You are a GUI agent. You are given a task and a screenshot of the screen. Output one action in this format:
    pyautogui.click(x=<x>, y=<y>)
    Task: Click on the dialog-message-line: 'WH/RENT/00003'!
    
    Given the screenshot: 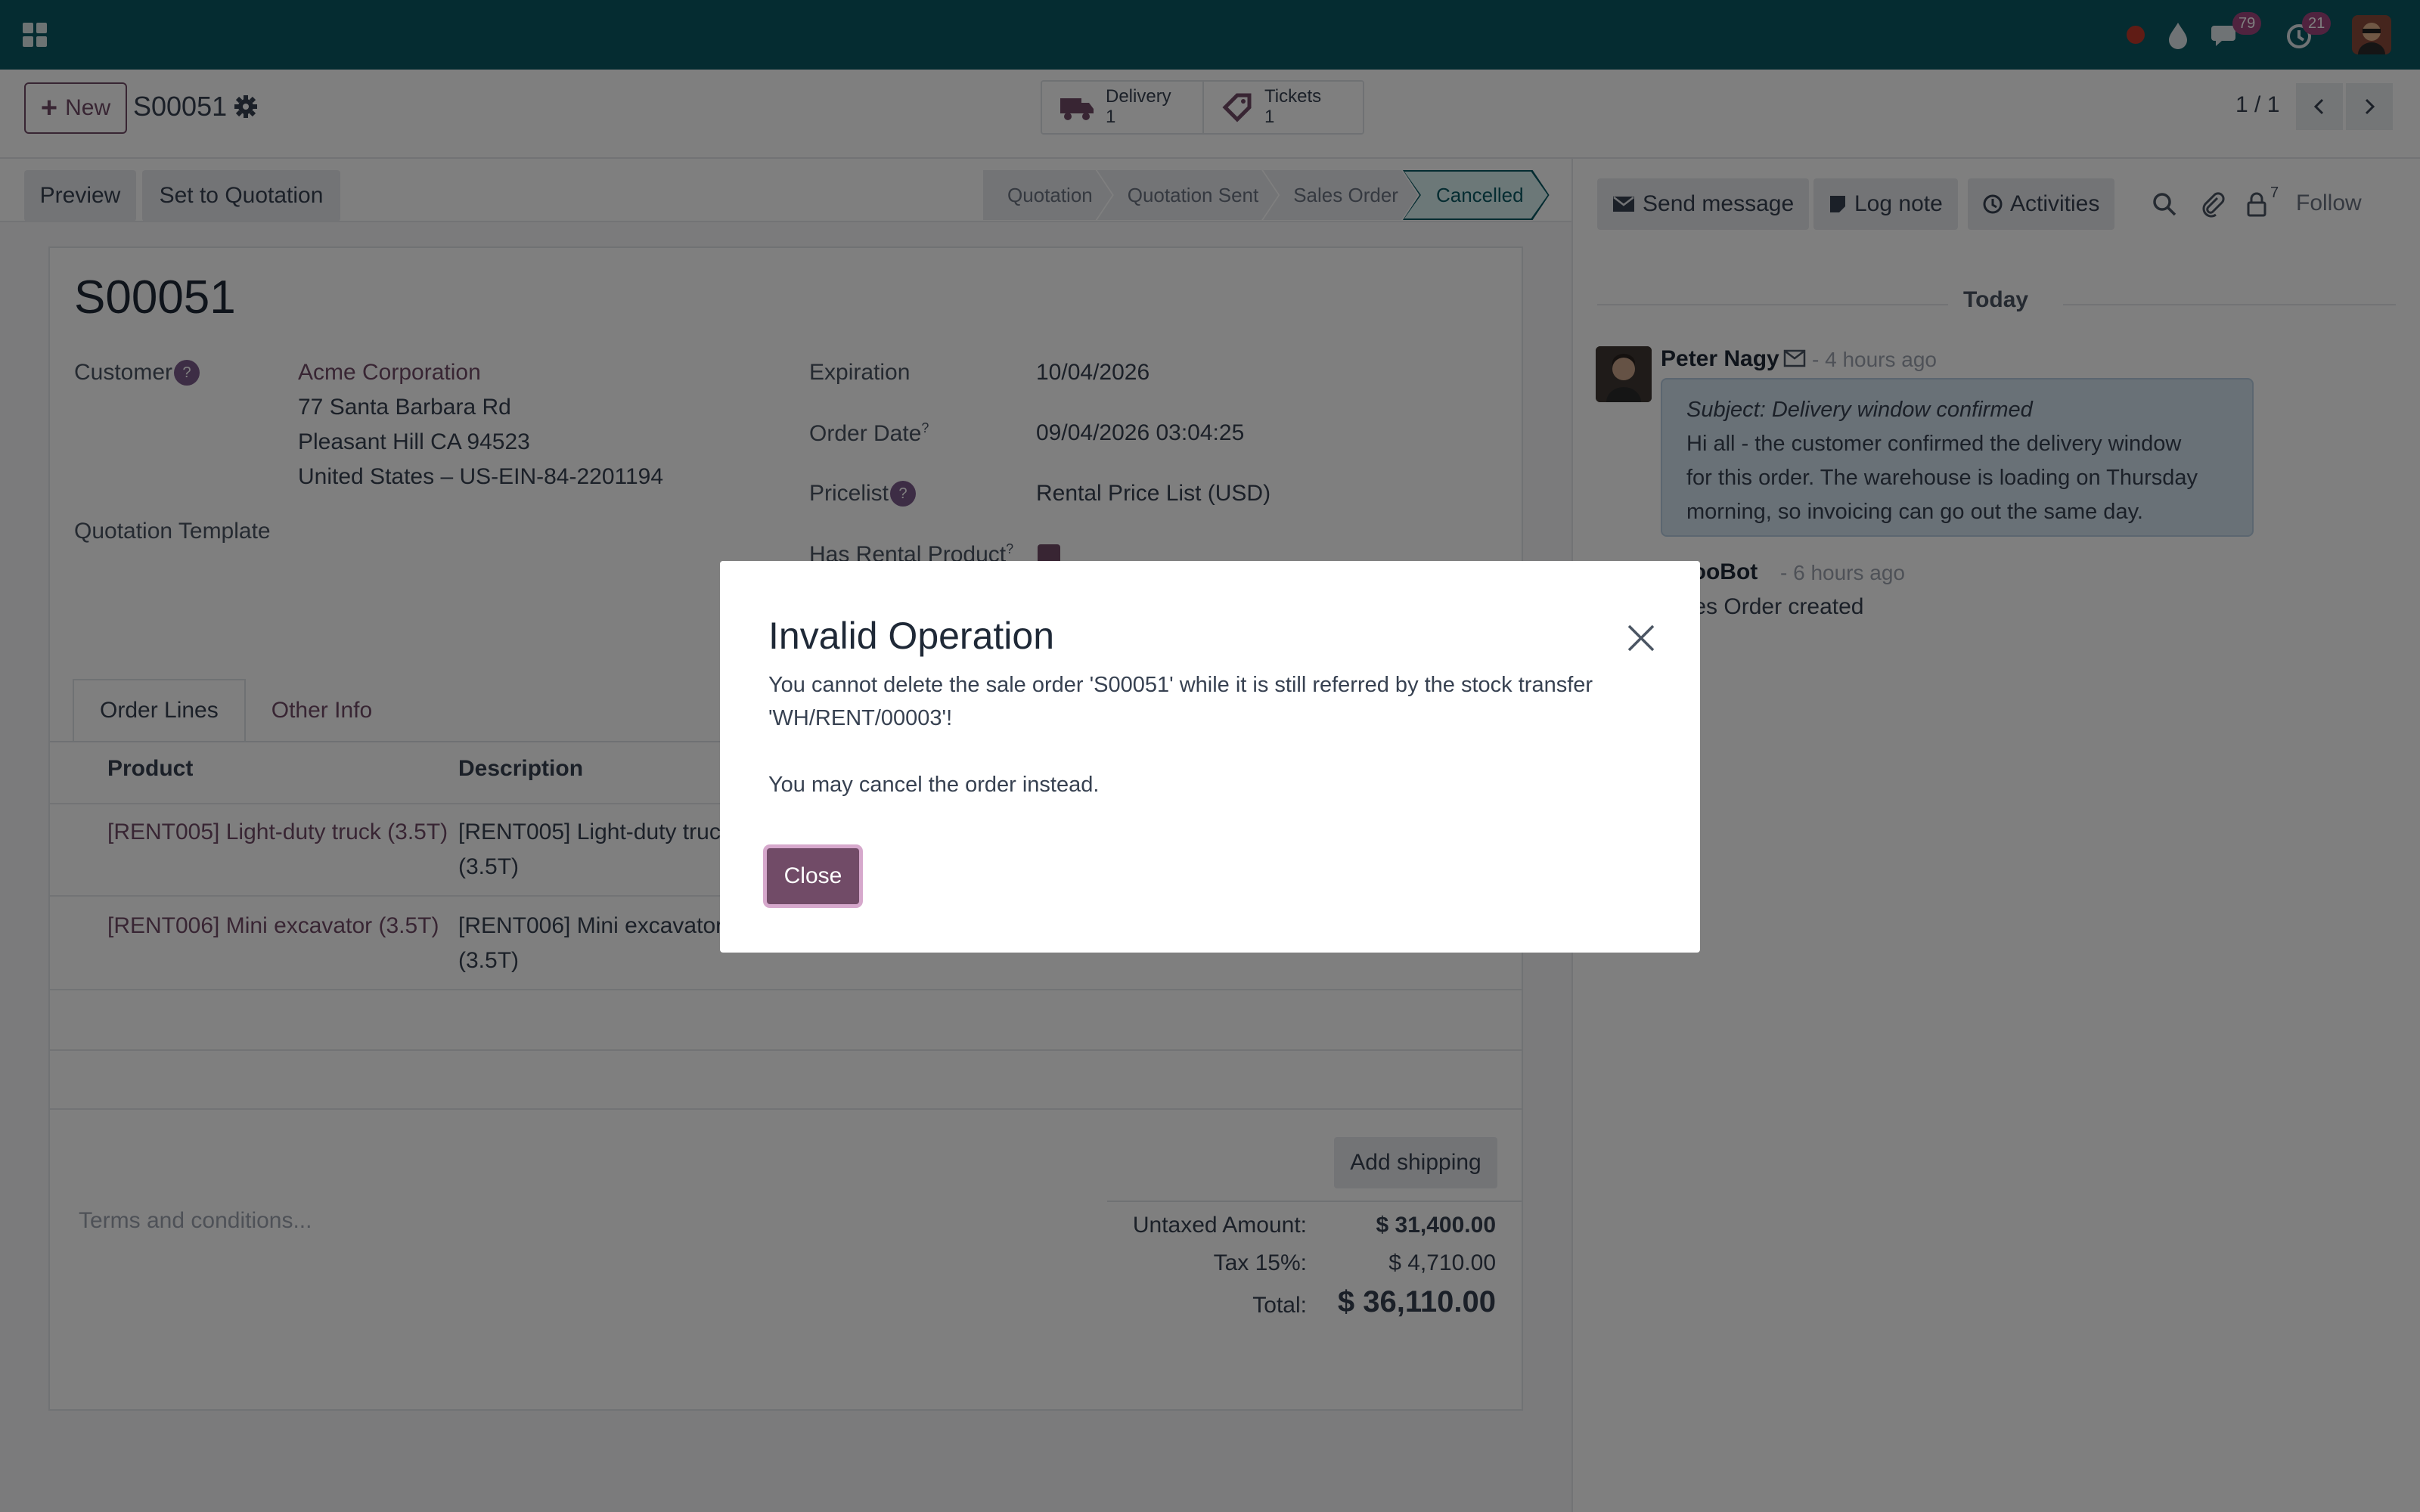 What is the action you would take?
    pyautogui.click(x=861, y=718)
    